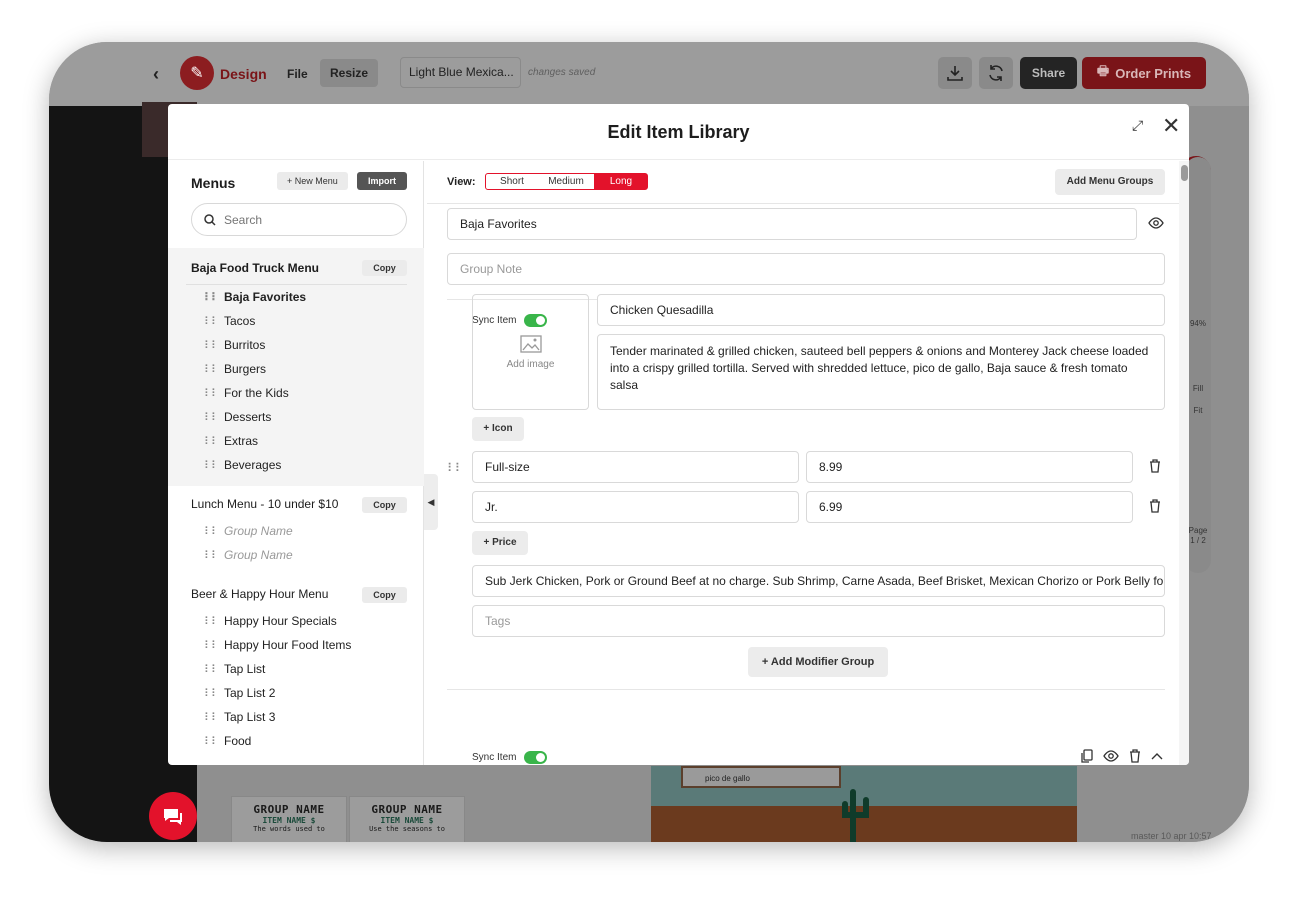  What do you see at coordinates (1110, 182) in the screenshot?
I see `add-menu-groups-button: Add Menu Groups` at bounding box center [1110, 182].